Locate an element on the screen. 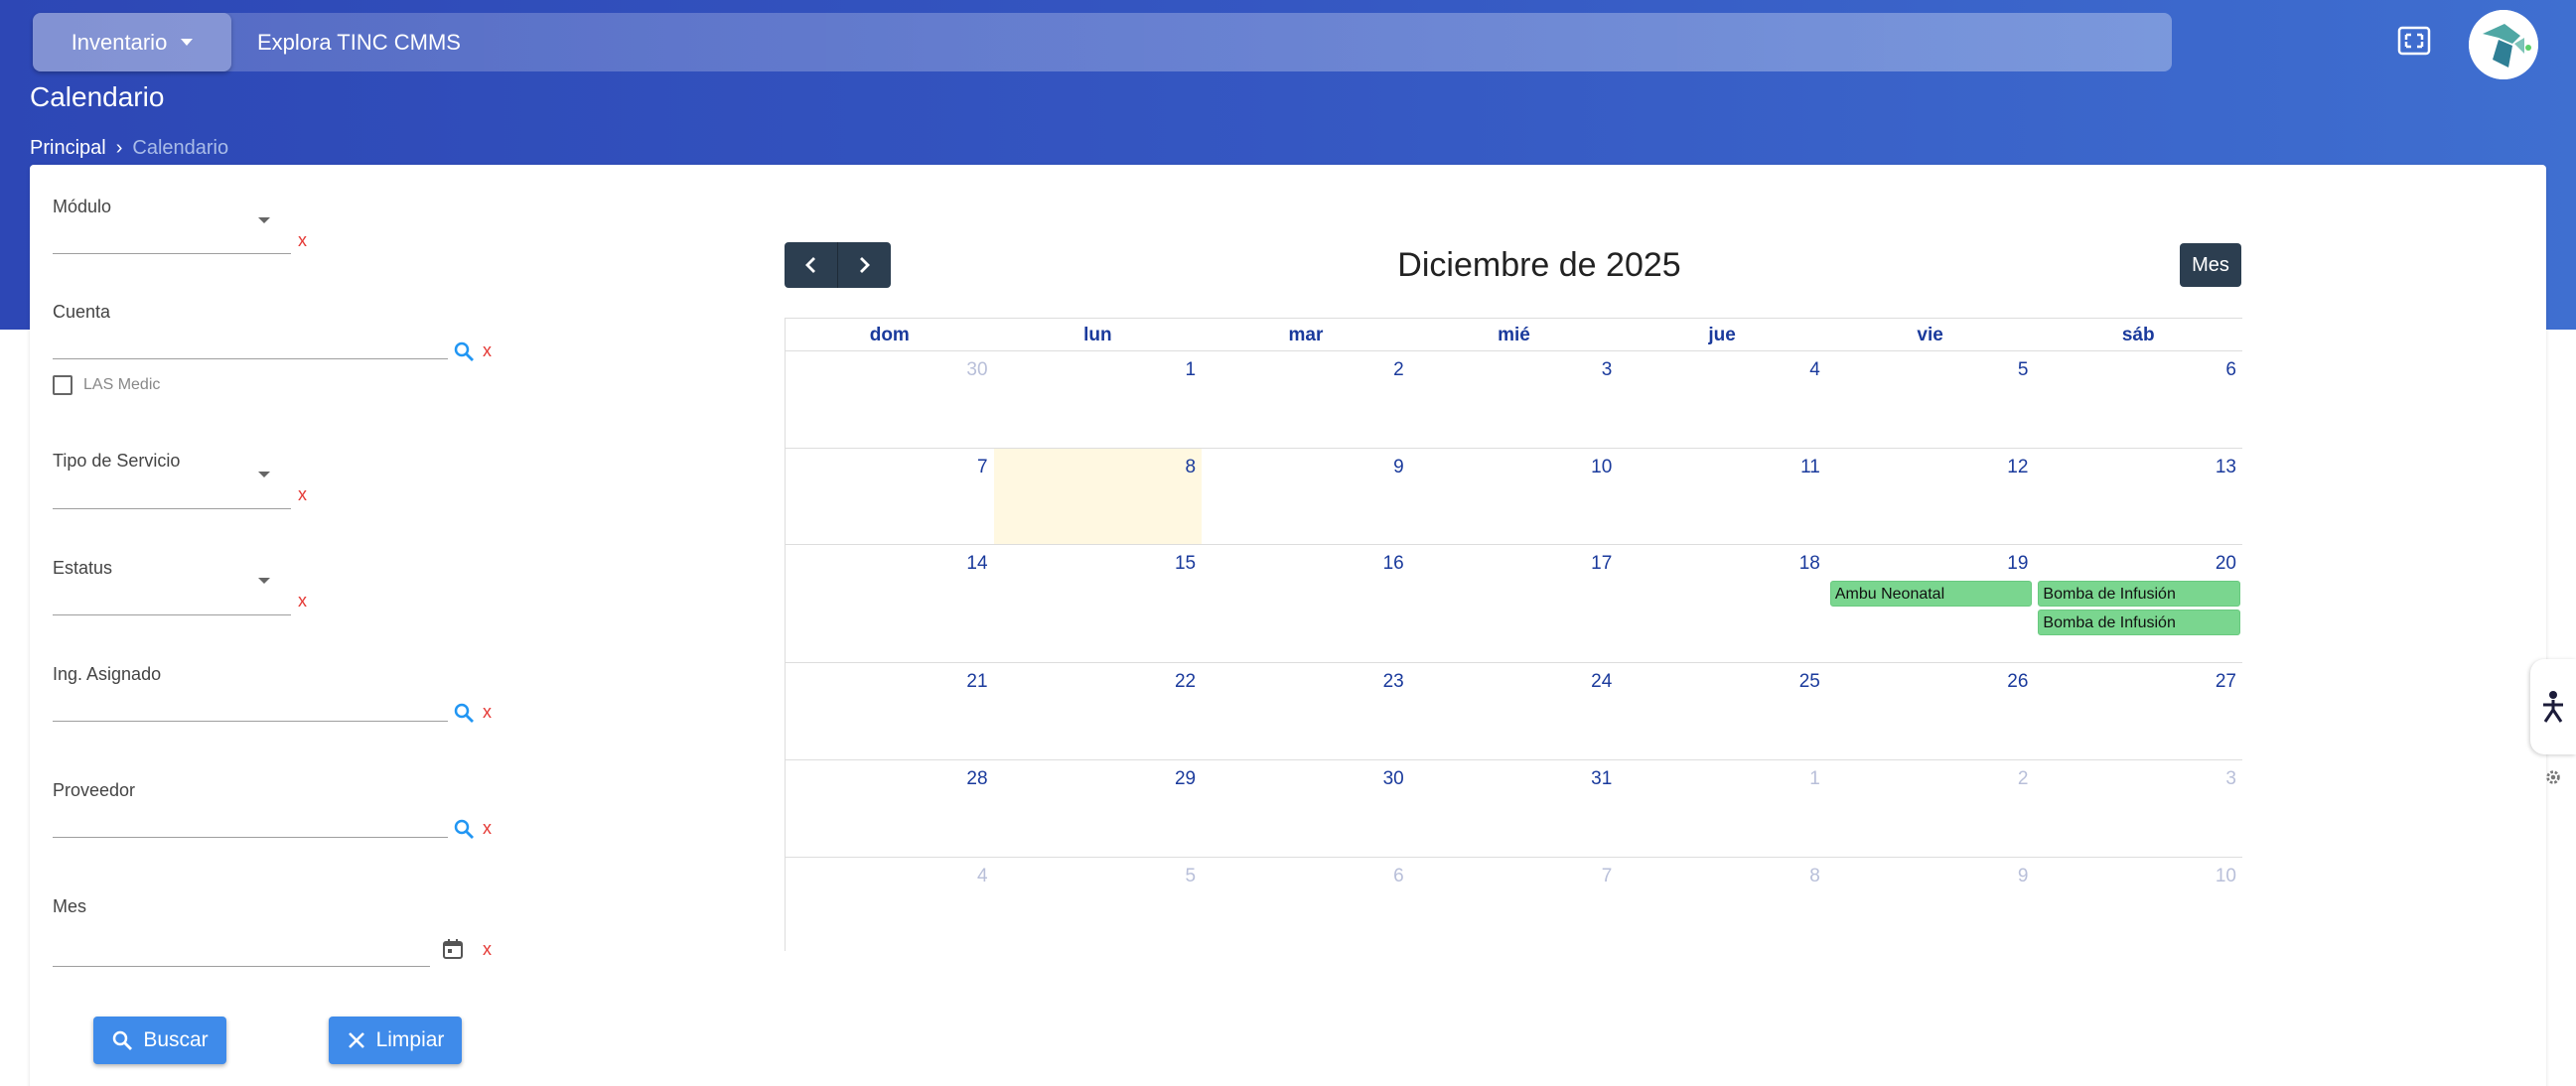 The image size is (2576, 1086). calendar-event: Ambu Neonatal is located at coordinates (1931, 594).